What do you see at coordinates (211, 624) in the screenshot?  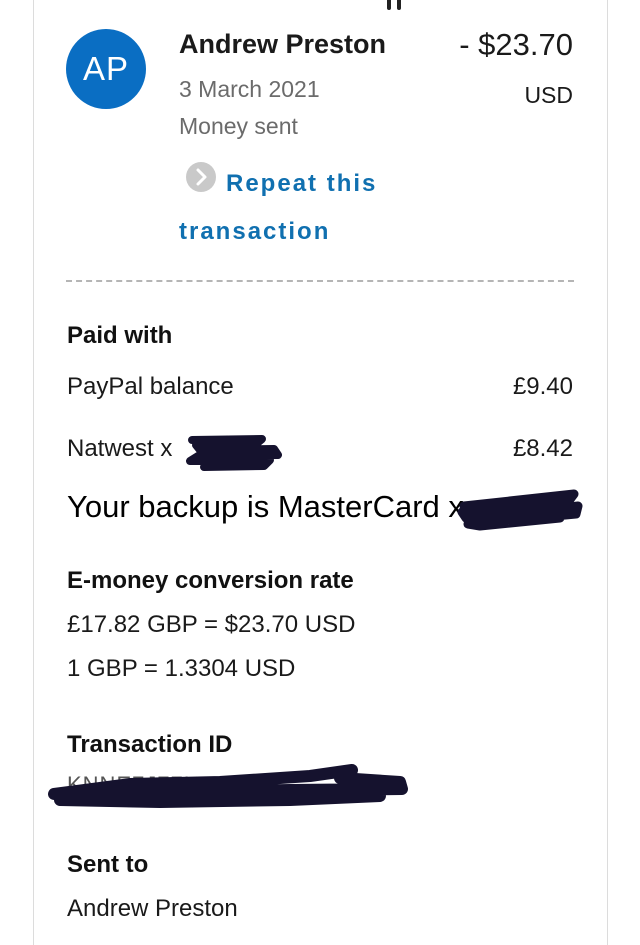 I see `conversion-amount-line: £17.82 GBP = $23.70 USD` at bounding box center [211, 624].